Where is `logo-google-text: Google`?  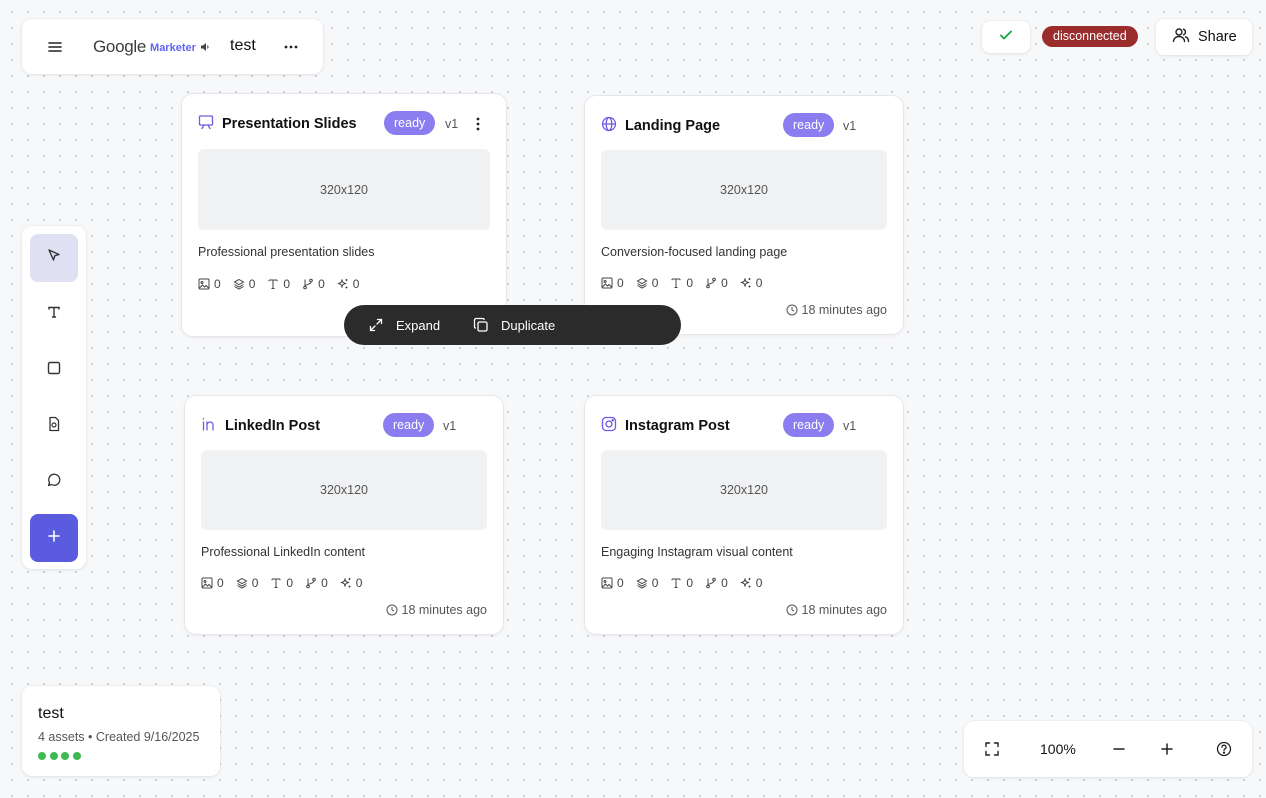 logo-google-text: Google is located at coordinates (120, 46).